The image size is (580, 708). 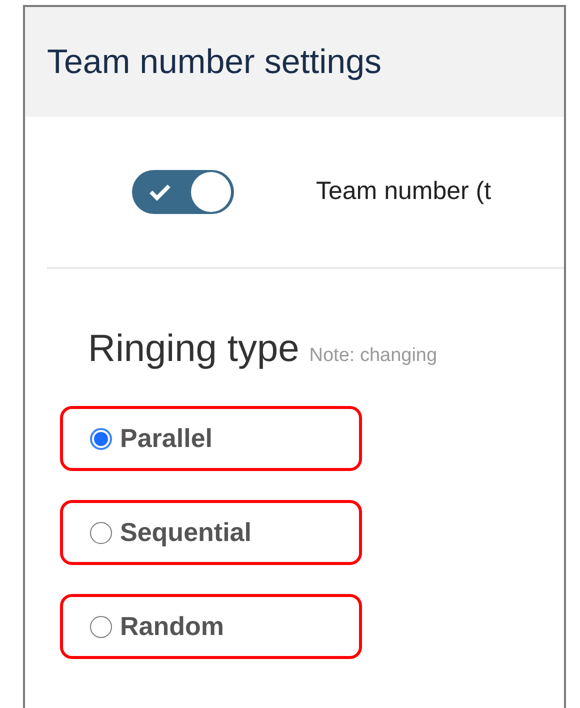 What do you see at coordinates (194, 349) in the screenshot?
I see `section-heading: Ringing type` at bounding box center [194, 349].